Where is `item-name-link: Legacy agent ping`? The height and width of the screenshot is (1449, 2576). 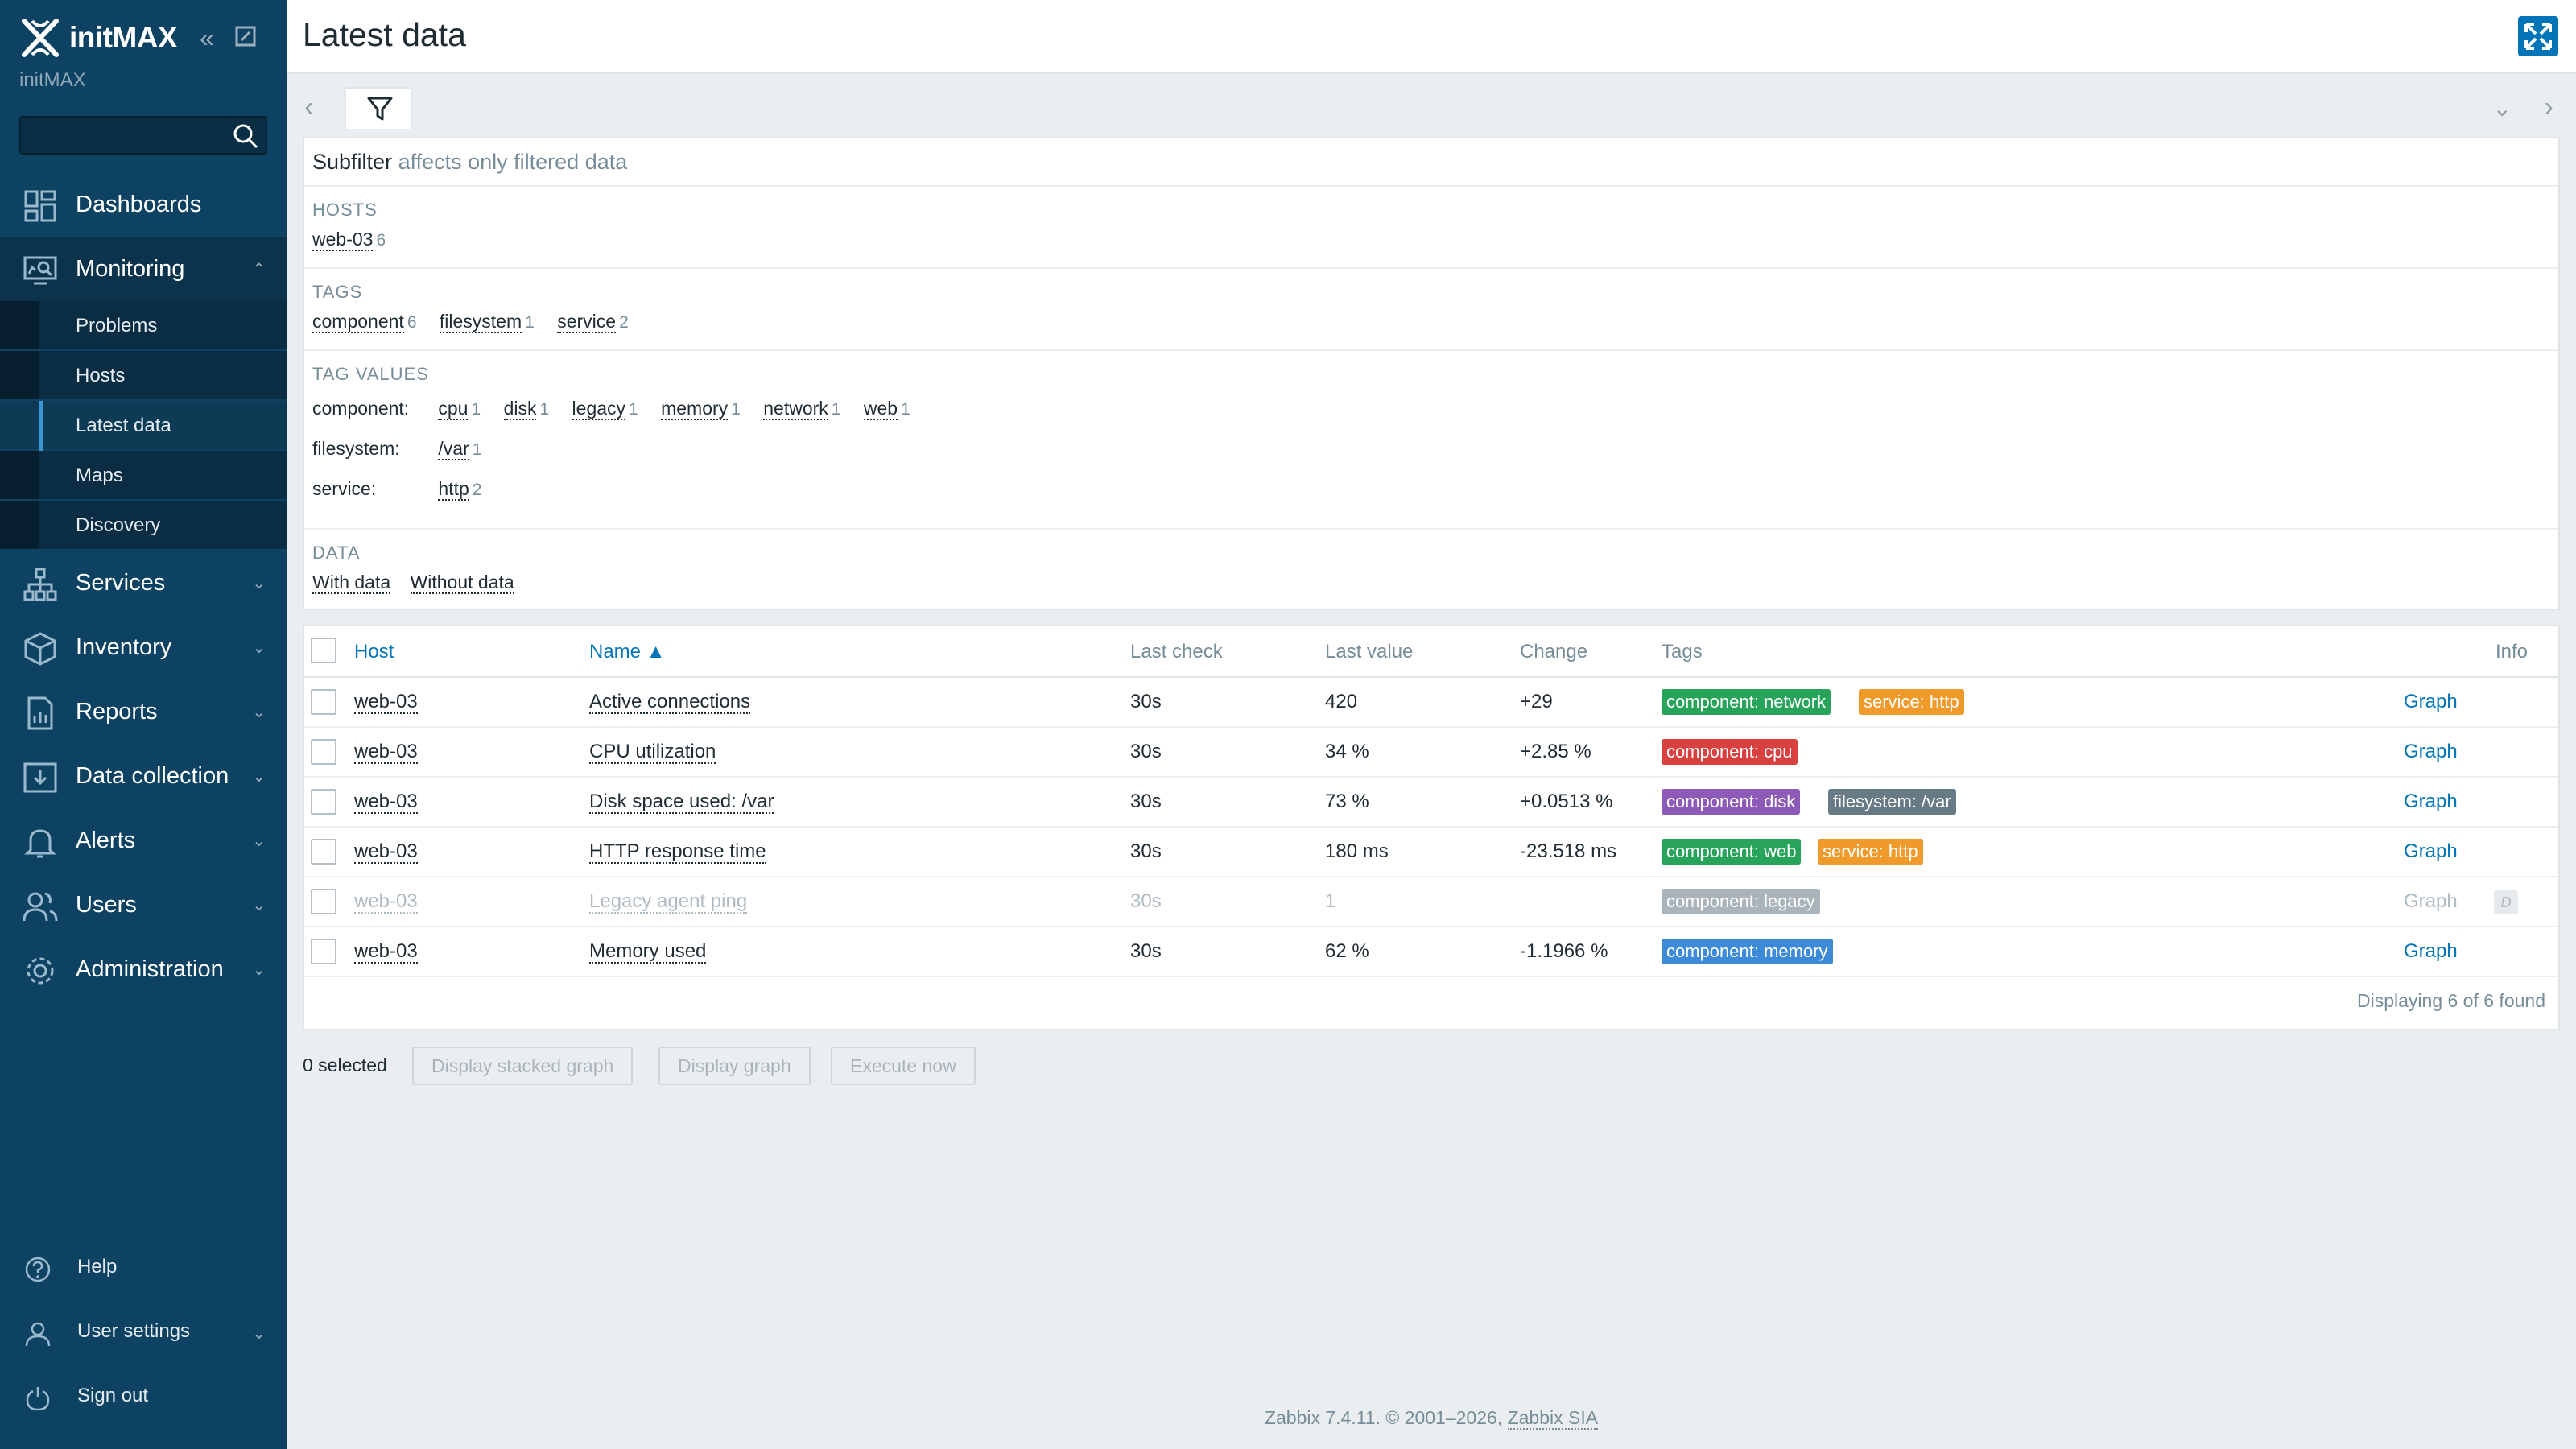 item-name-link: Legacy agent ping is located at coordinates (668, 902).